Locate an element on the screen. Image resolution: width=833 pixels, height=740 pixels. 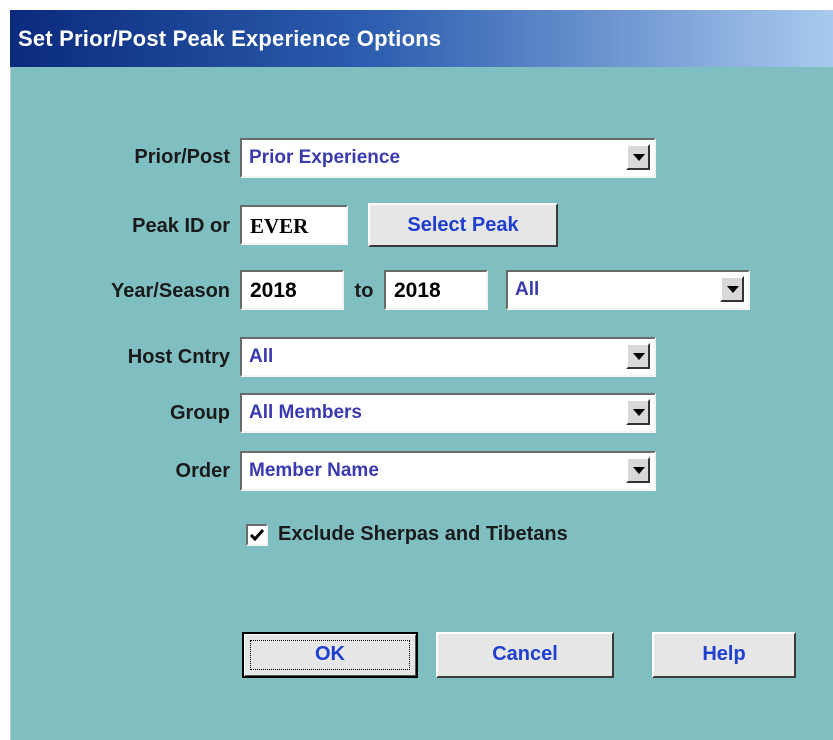
cancel-button: Cancel is located at coordinates (525, 655).